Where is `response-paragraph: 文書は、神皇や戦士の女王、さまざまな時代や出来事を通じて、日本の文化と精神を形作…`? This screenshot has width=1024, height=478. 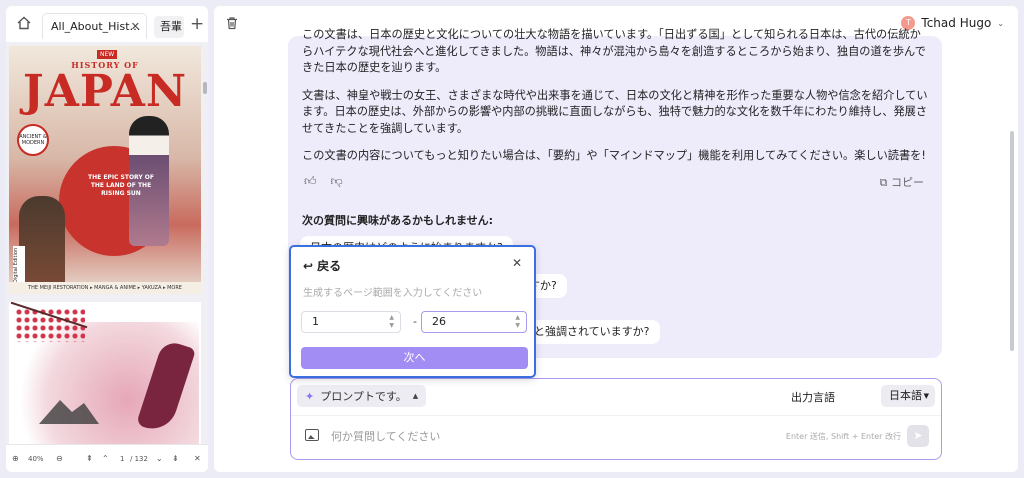
response-paragraph: 文書は、神皇や戦士の女王、さまざまな時代や出来事を通じて、日本の文化と精神を形作… is located at coordinates (615, 111).